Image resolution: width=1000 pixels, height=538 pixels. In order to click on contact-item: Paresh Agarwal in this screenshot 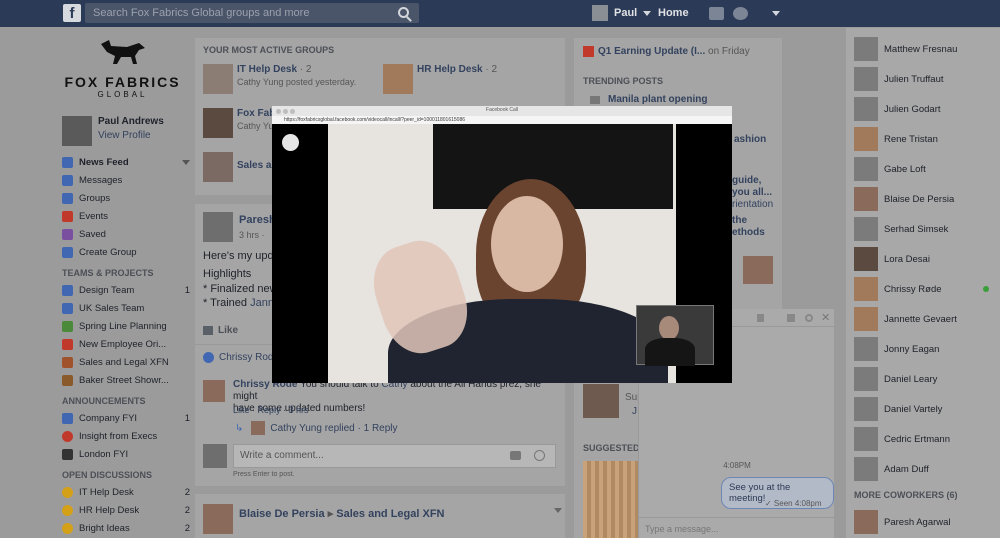, I will do `click(902, 522)`.